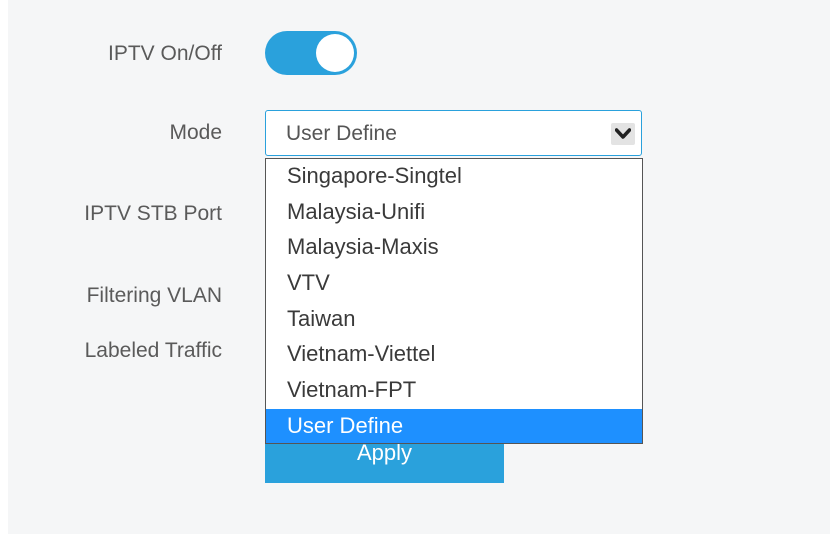 Image resolution: width=830 pixels, height=534 pixels. I want to click on chevron-down-icon, so click(623, 134).